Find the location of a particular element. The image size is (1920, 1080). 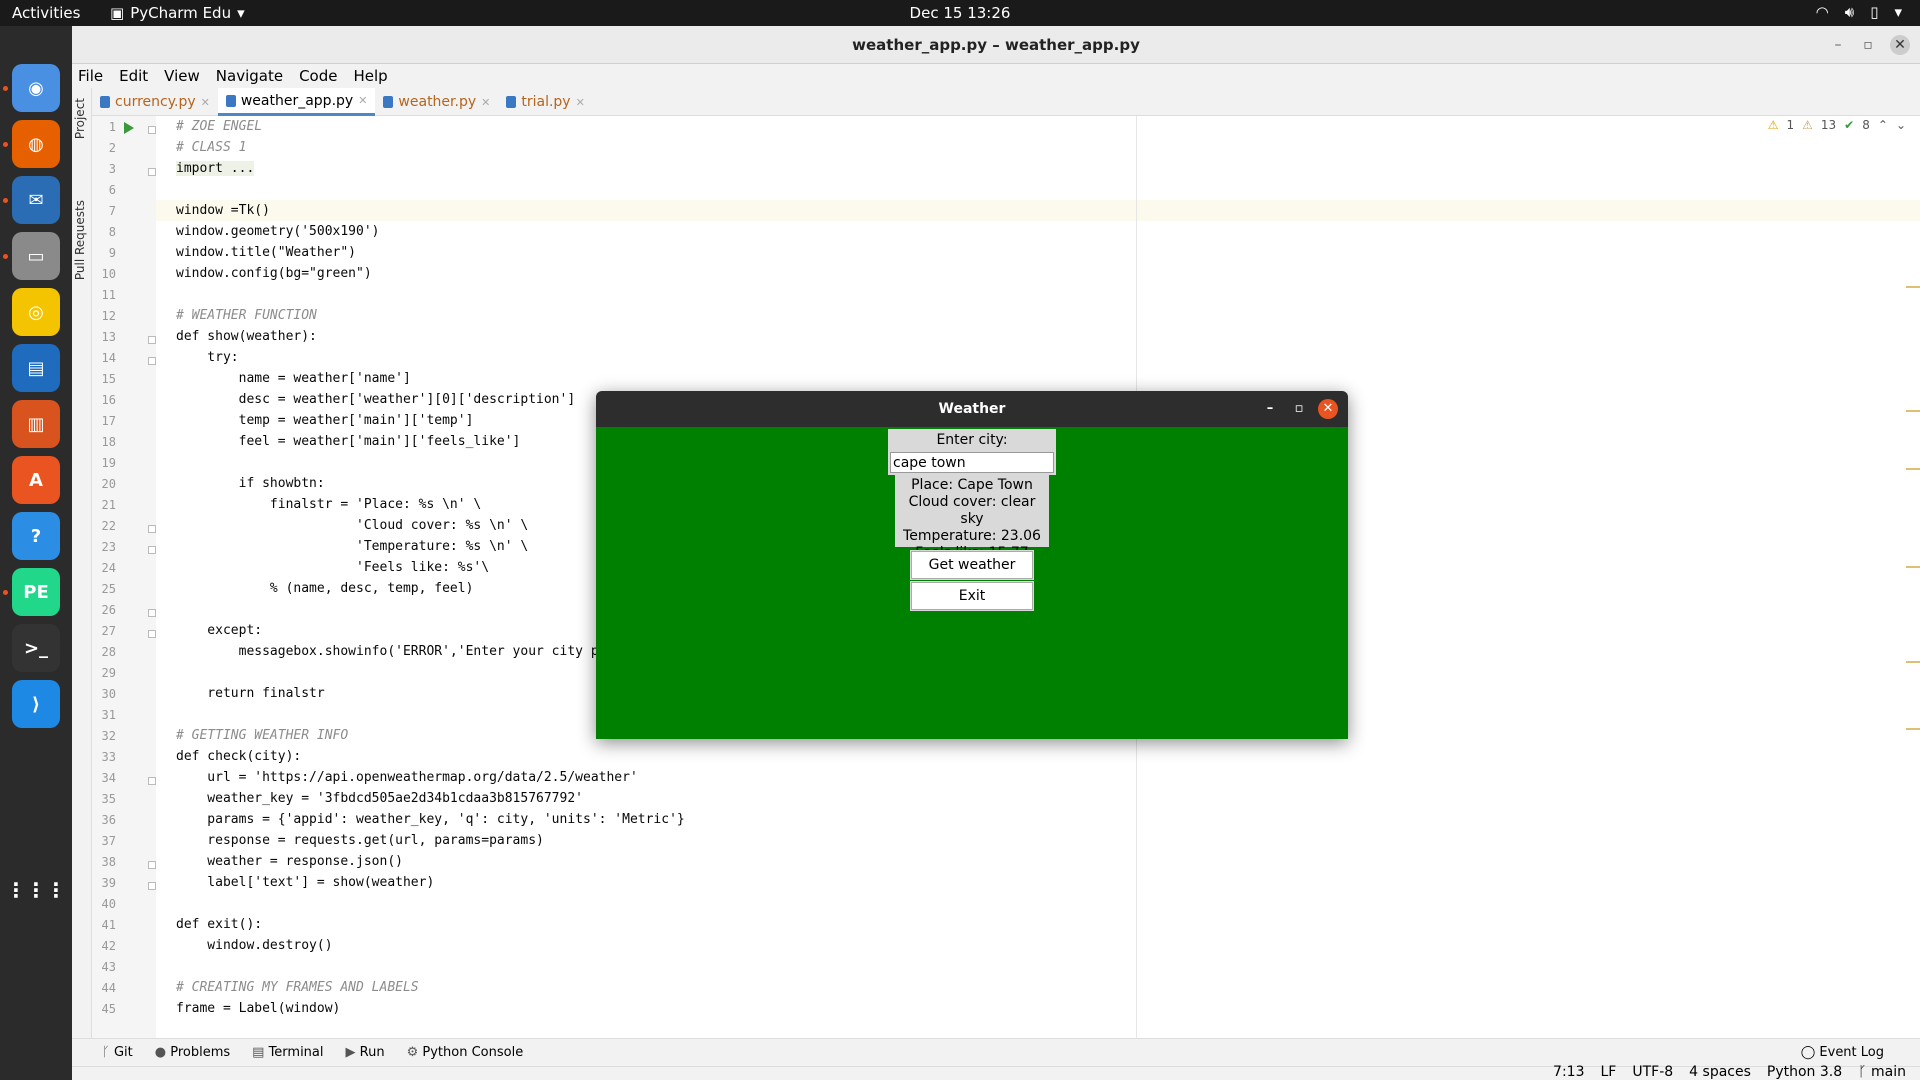

indent-setting: 4 spaces is located at coordinates (1720, 1072).